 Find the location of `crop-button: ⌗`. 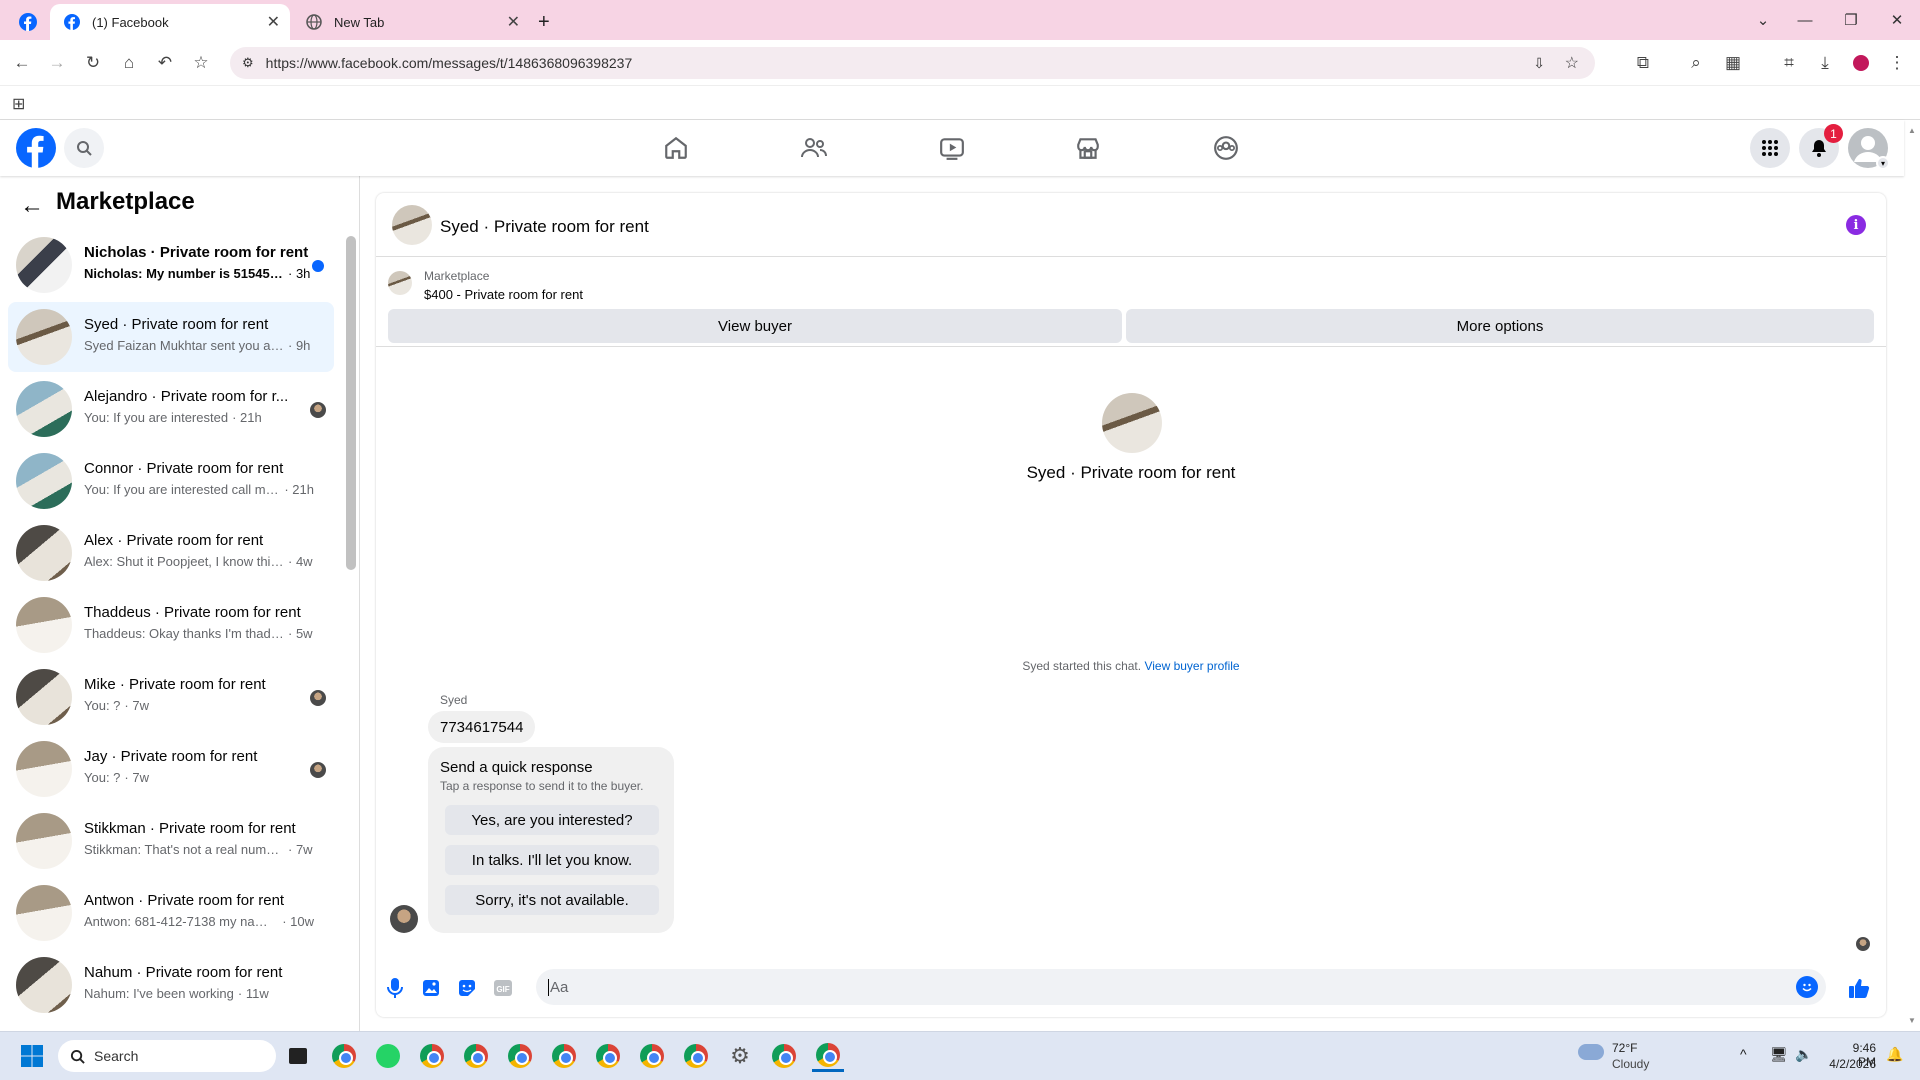

crop-button: ⌗ is located at coordinates (1789, 63).